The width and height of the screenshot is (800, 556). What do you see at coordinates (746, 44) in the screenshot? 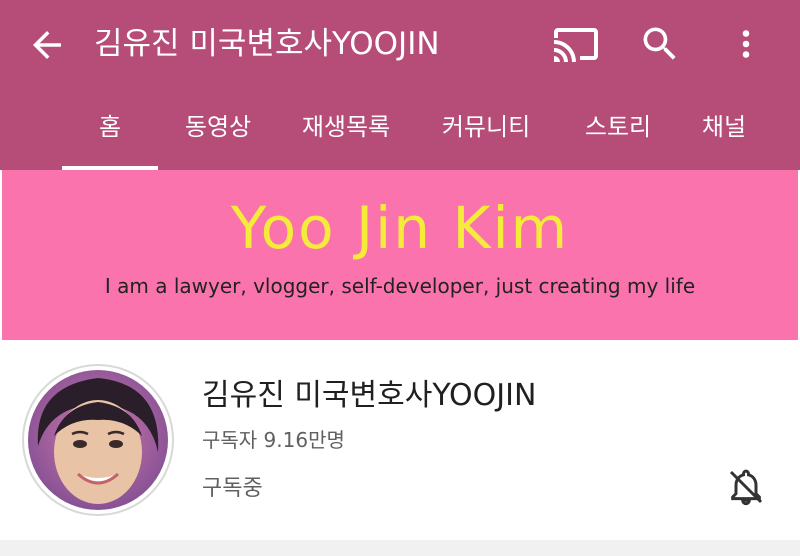
I see `more-vert-icon` at bounding box center [746, 44].